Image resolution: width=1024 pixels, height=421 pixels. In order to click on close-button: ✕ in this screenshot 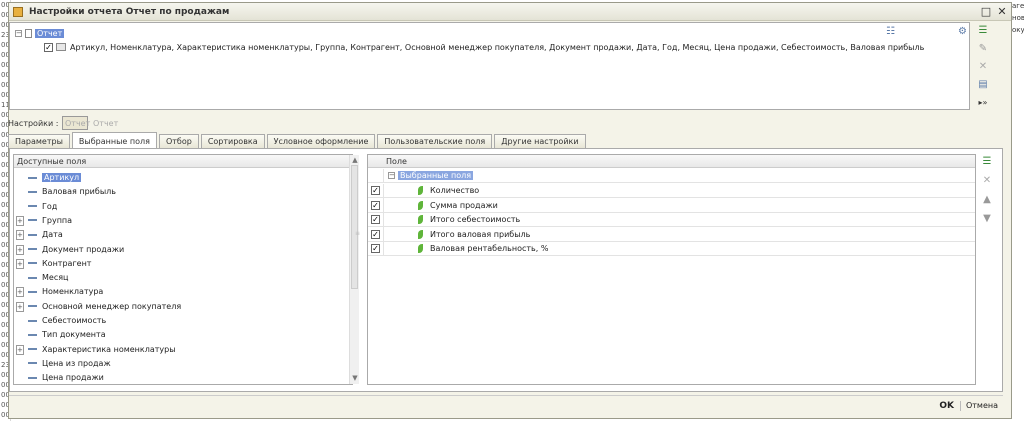, I will do `click(1002, 12)`.